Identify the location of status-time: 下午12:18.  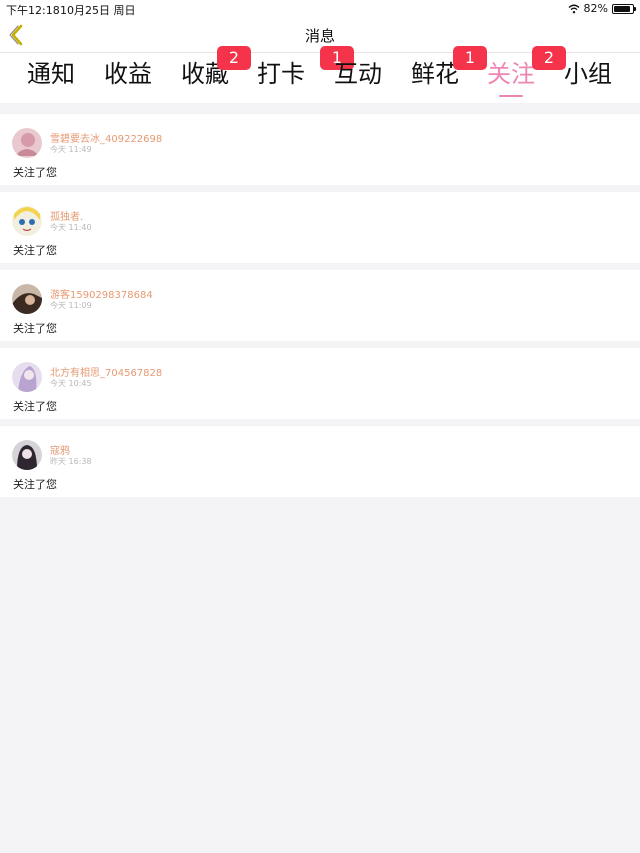
(33, 10).